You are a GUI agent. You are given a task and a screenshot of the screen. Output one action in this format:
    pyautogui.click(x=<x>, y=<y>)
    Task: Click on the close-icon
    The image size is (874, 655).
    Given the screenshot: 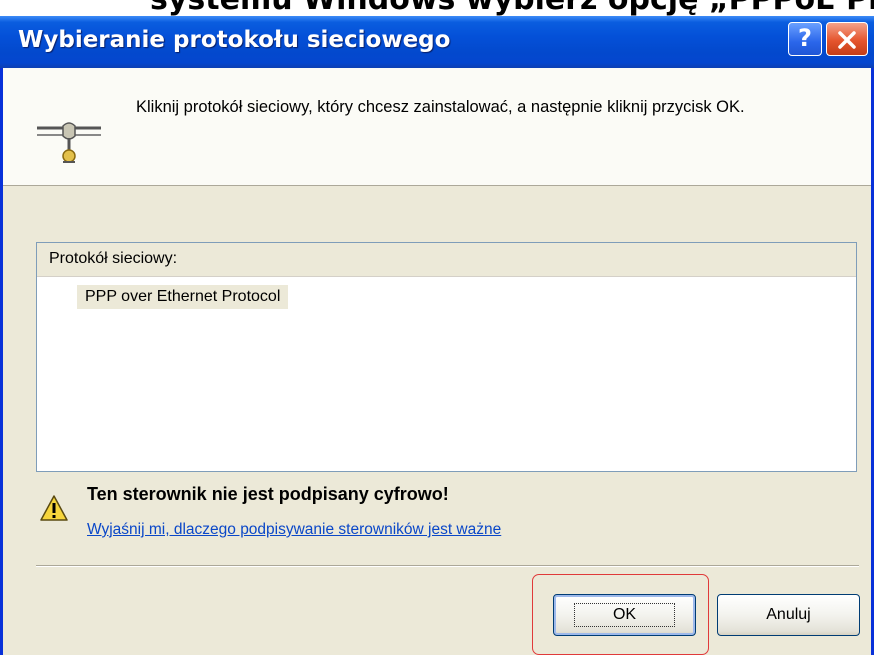 What is the action you would take?
    pyautogui.click(x=847, y=40)
    